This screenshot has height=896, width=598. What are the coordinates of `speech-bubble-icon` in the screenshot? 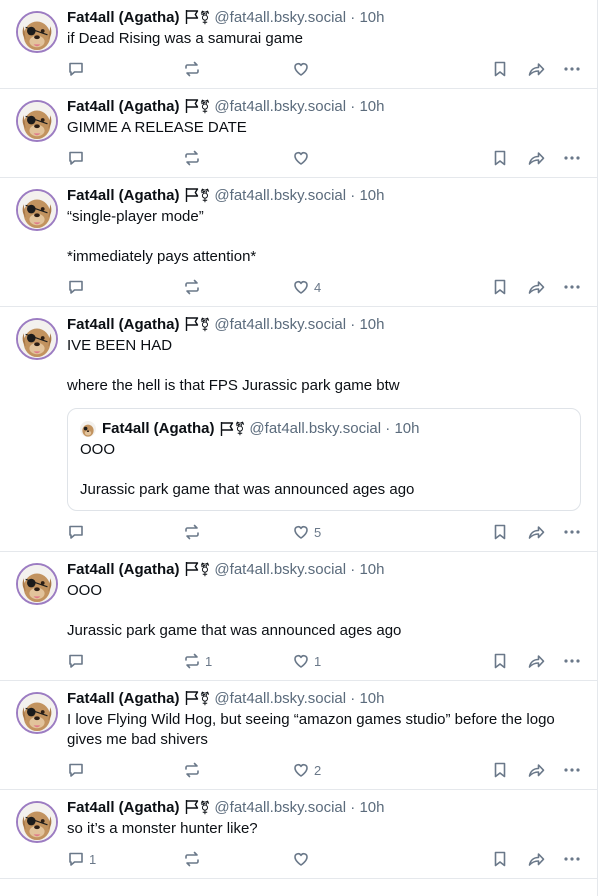 It's located at (76, 661).